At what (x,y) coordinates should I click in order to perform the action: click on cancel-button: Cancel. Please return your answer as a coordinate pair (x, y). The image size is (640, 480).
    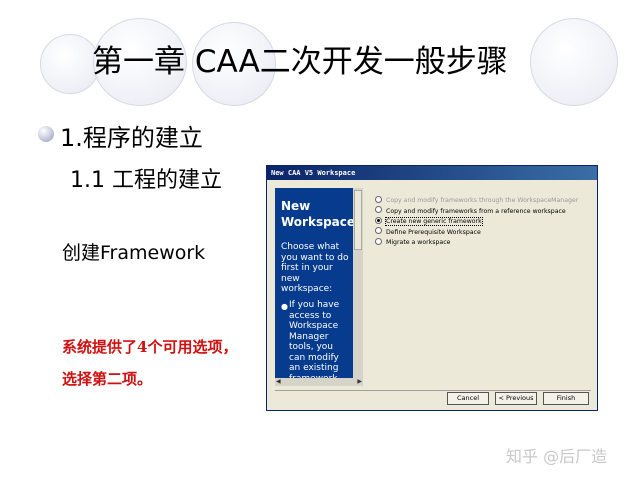
    Looking at the image, I should click on (468, 398).